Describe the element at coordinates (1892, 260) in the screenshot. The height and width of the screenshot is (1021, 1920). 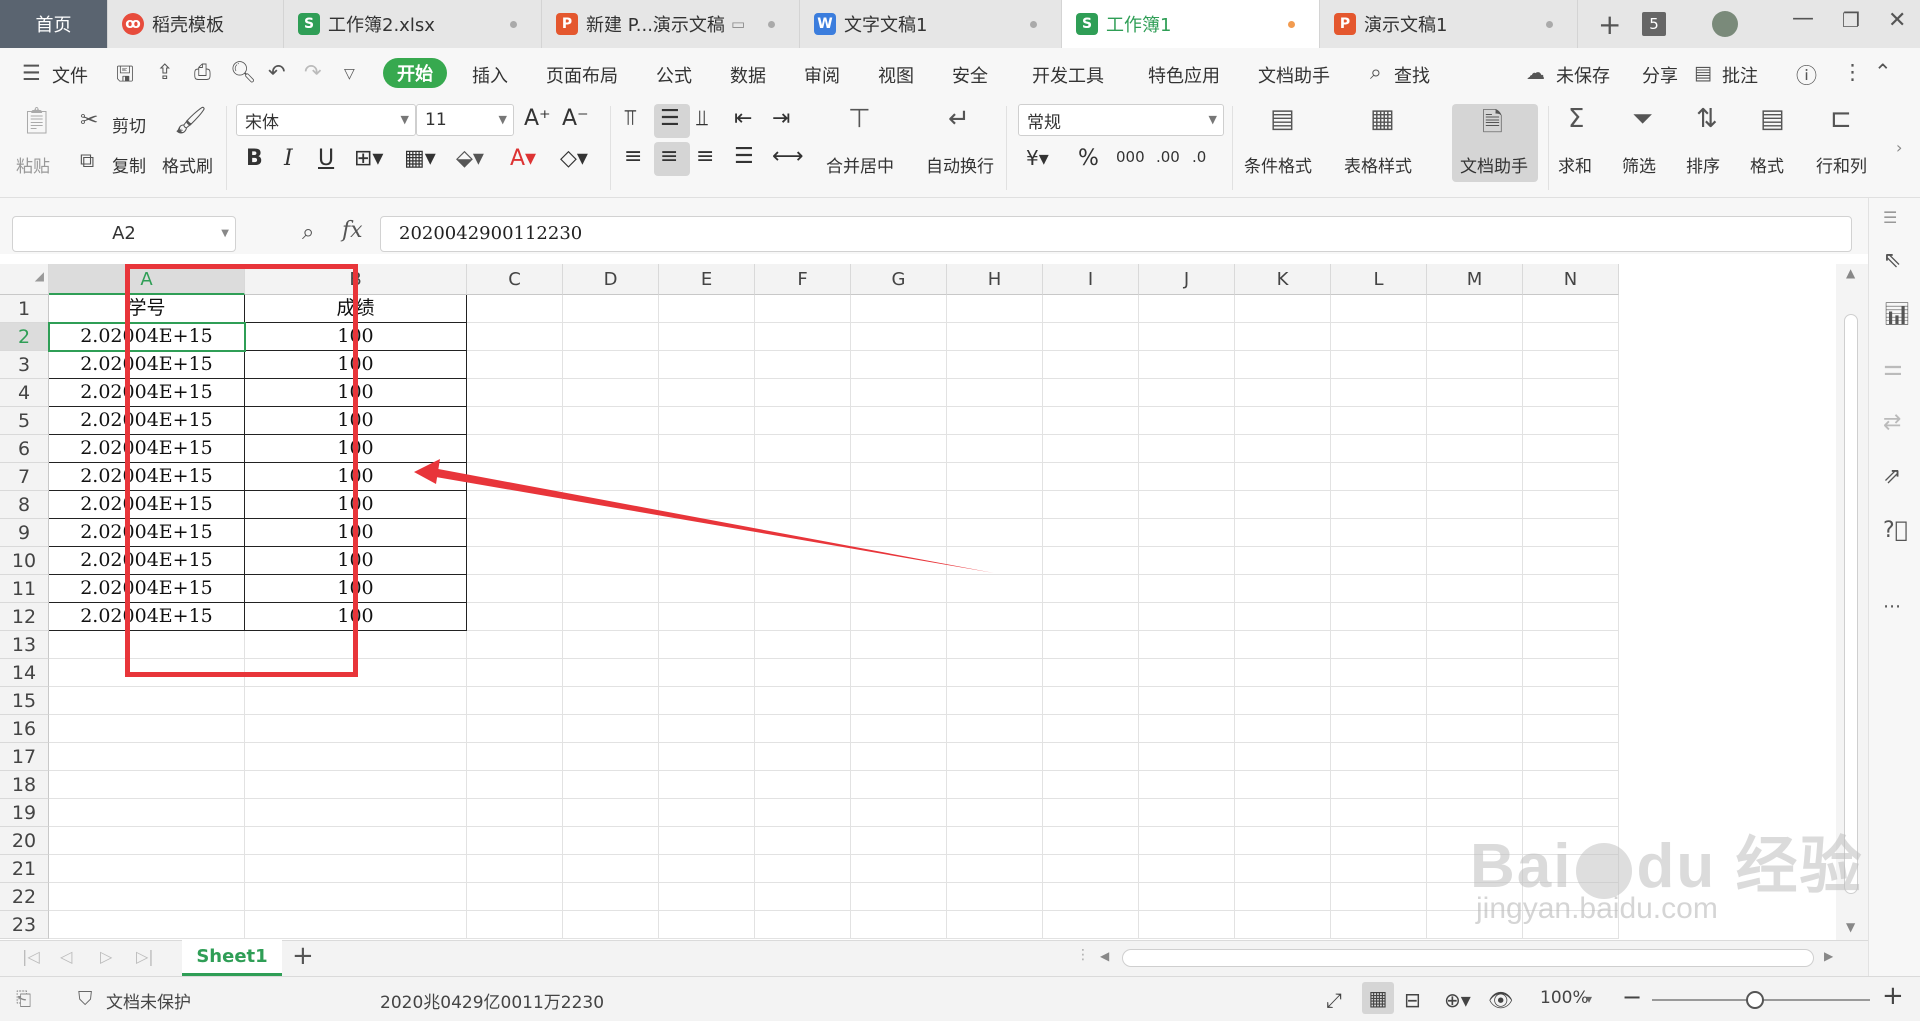
I see `select-cursor-icon: ⇖` at that location.